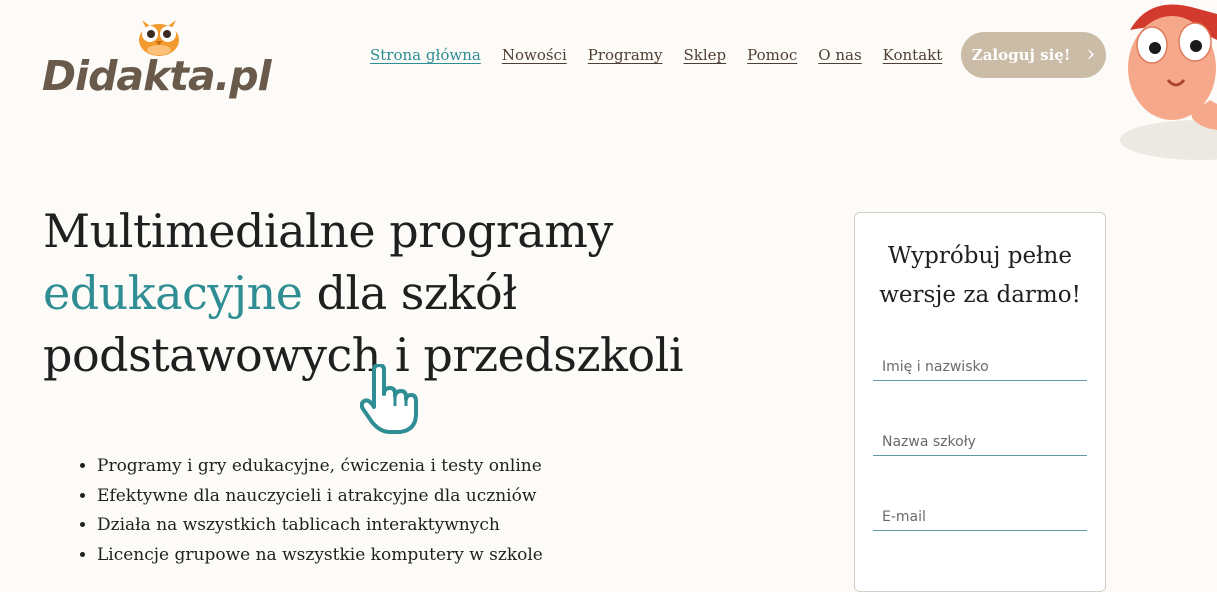 This screenshot has height=592, width=1217. Describe the element at coordinates (425, 55) in the screenshot. I see `nav-link-home: Strona główna` at that location.